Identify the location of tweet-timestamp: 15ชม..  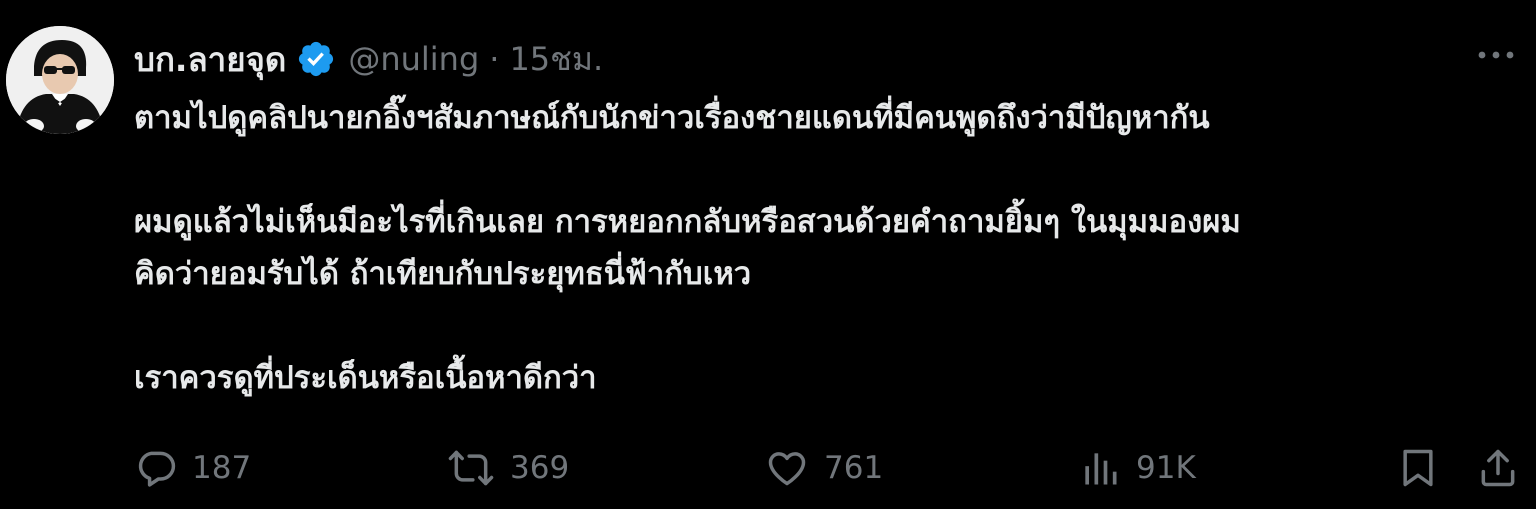
(556, 59).